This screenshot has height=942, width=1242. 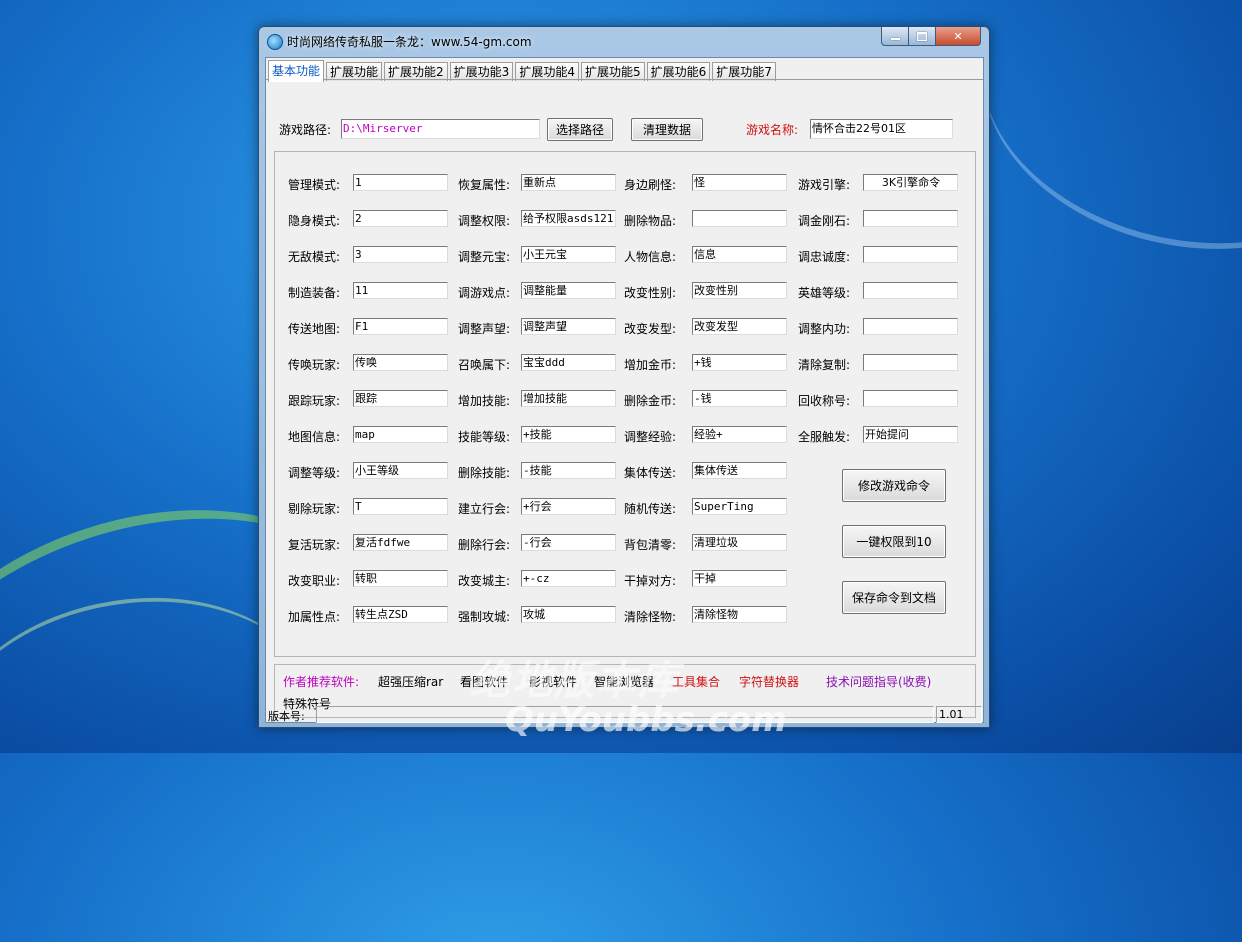 What do you see at coordinates (1097, 143) in the screenshot?
I see `wallpaper-swirl` at bounding box center [1097, 143].